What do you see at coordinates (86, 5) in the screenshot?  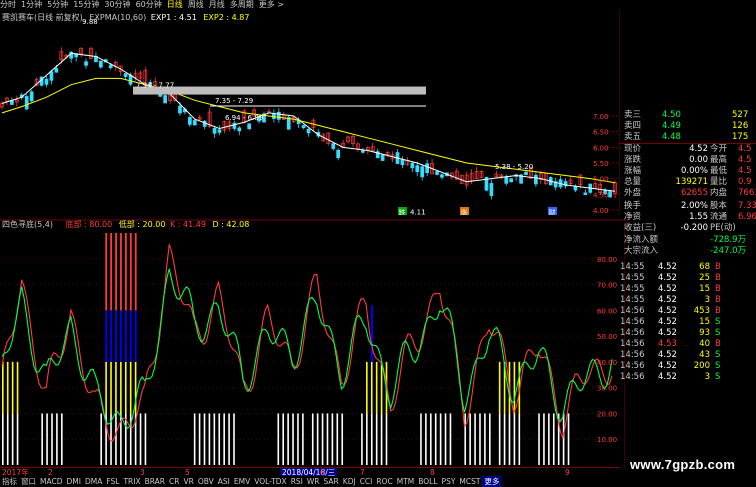 I see `period-tab: 15分钟` at bounding box center [86, 5].